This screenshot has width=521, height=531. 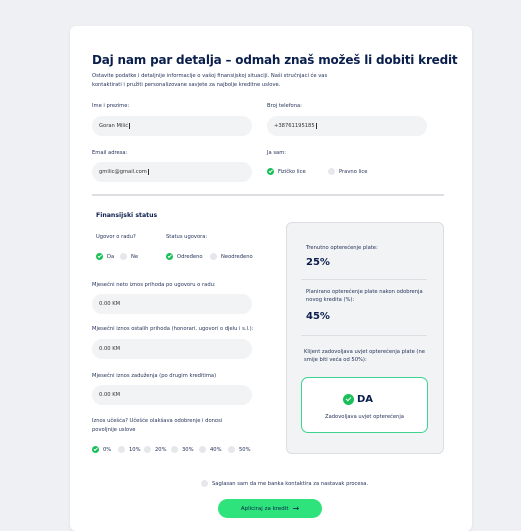 I want to click on apply-button-label: Apliciraj za kredit, so click(x=264, y=508).